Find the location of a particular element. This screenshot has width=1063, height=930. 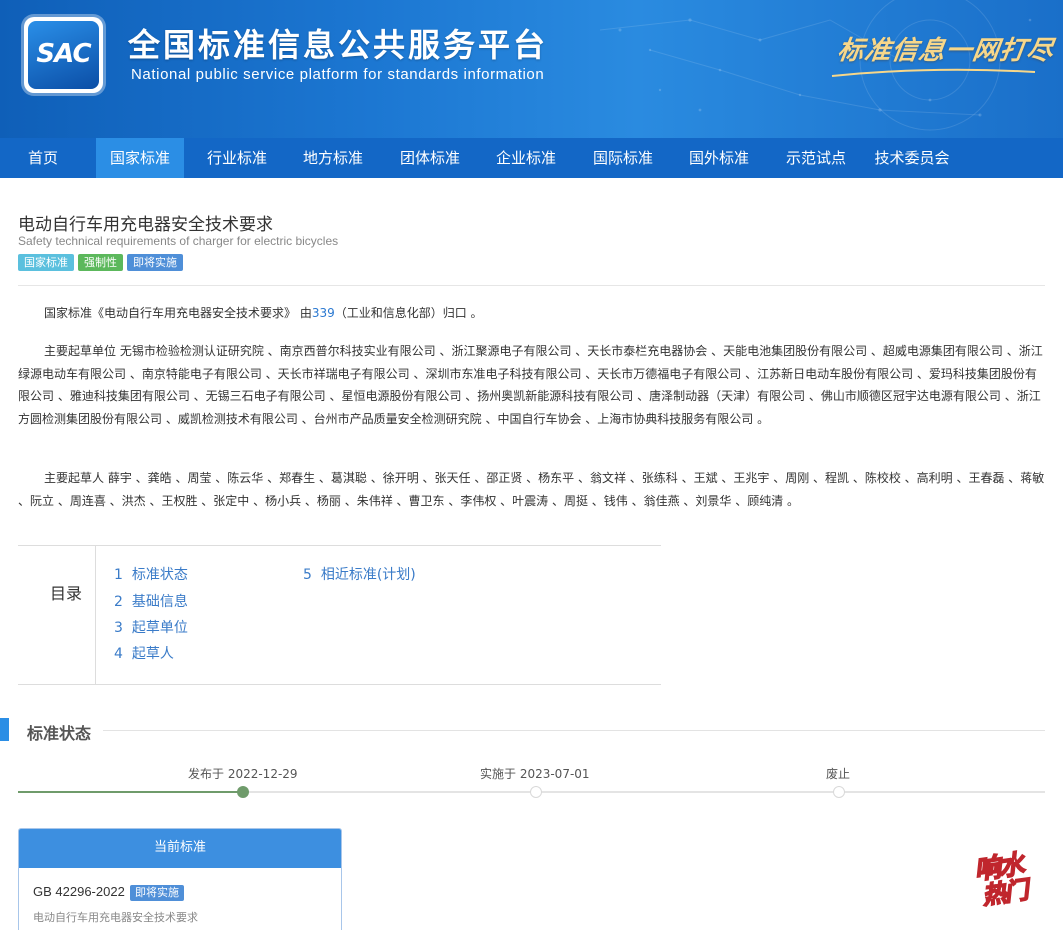

timeline-dot-abolished is located at coordinates (839, 792).